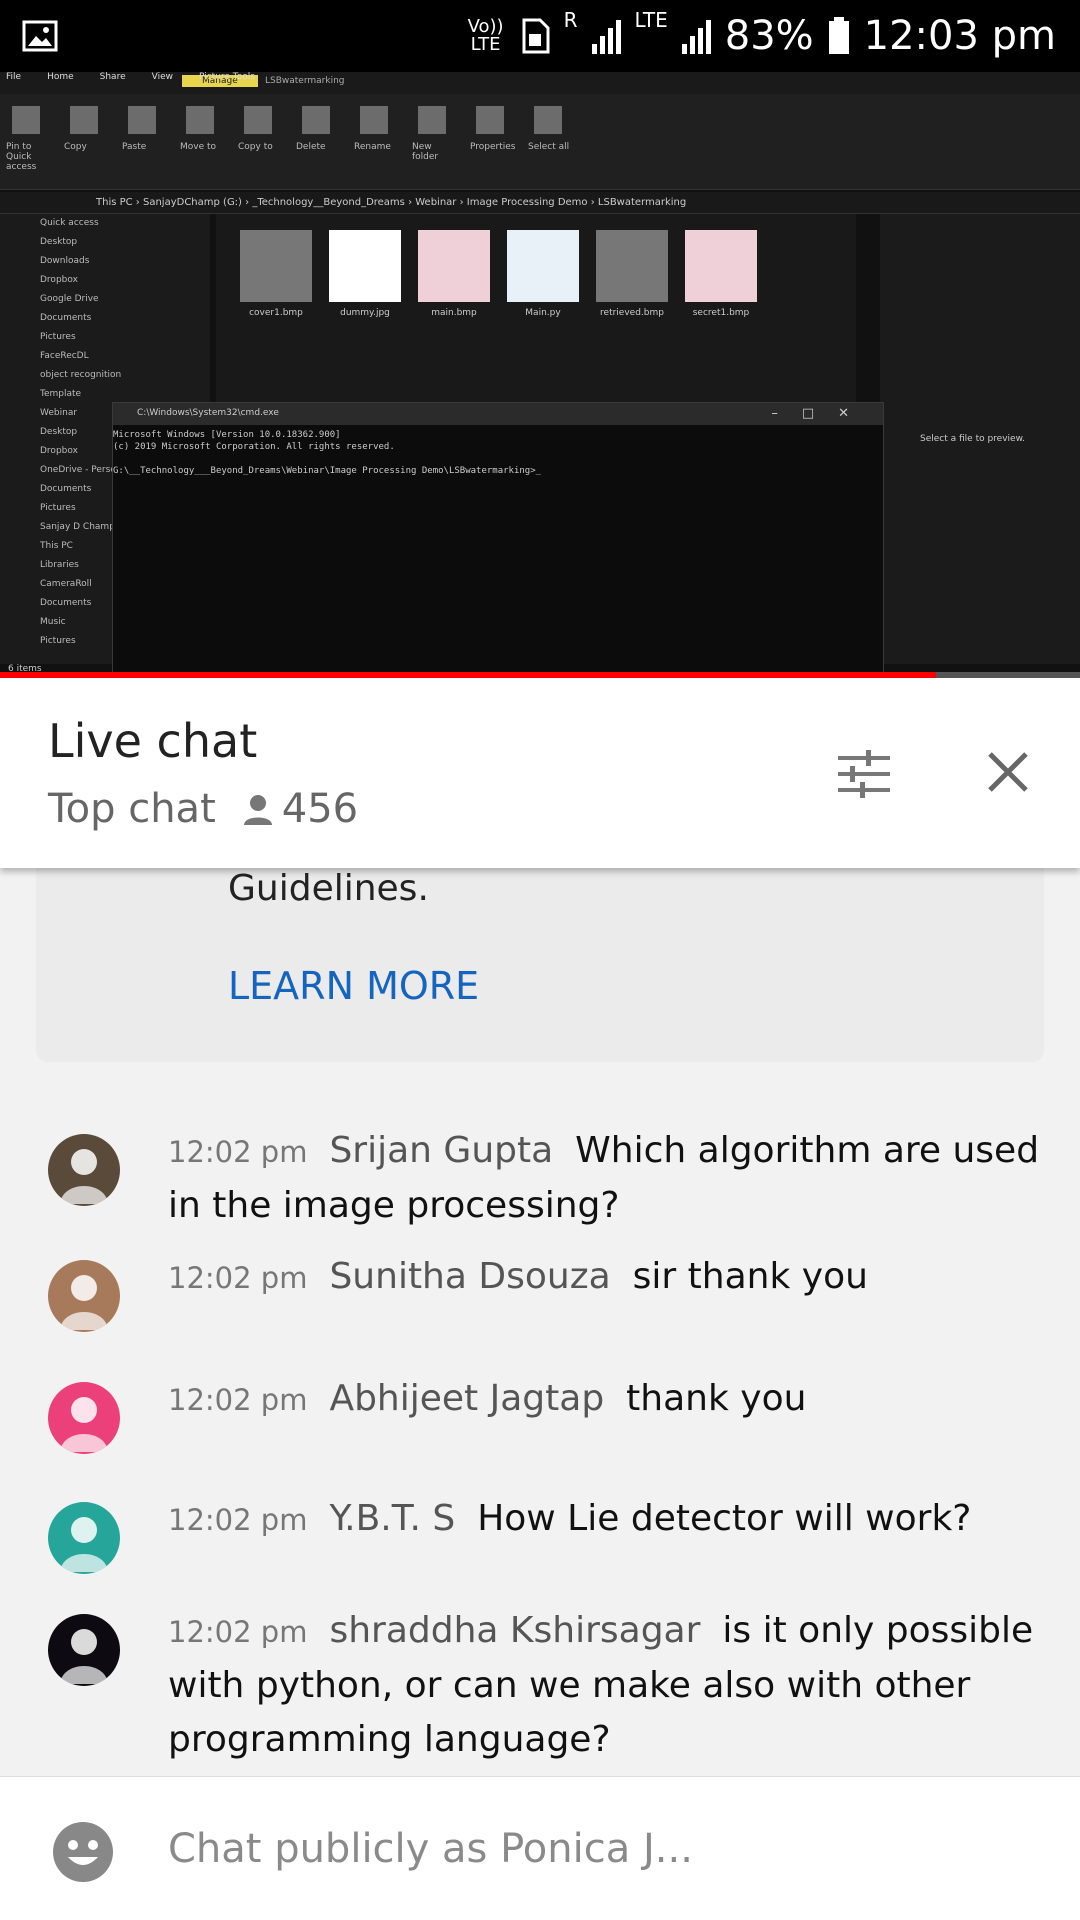 The height and width of the screenshot is (1920, 1080). I want to click on roaming-indicator: R, so click(570, 20).